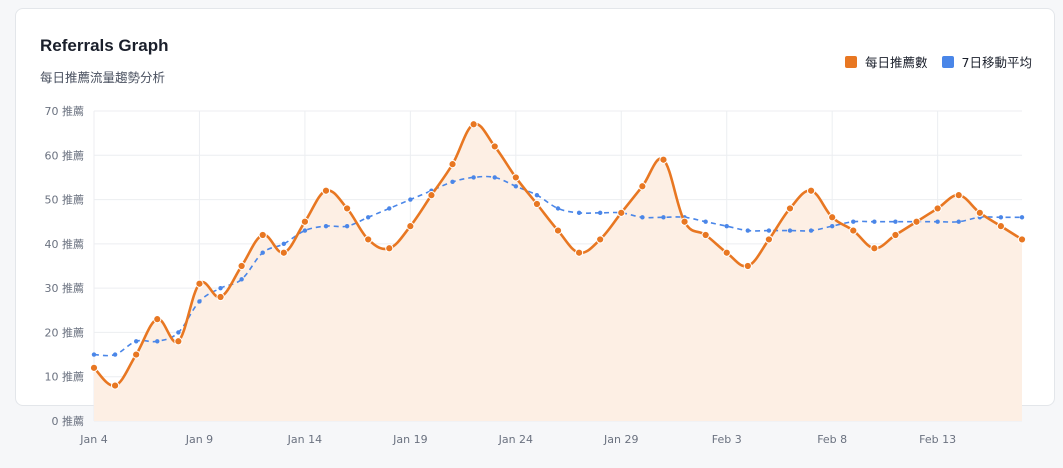  What do you see at coordinates (727, 439) in the screenshot?
I see `x-tick-label: Feb 3` at bounding box center [727, 439].